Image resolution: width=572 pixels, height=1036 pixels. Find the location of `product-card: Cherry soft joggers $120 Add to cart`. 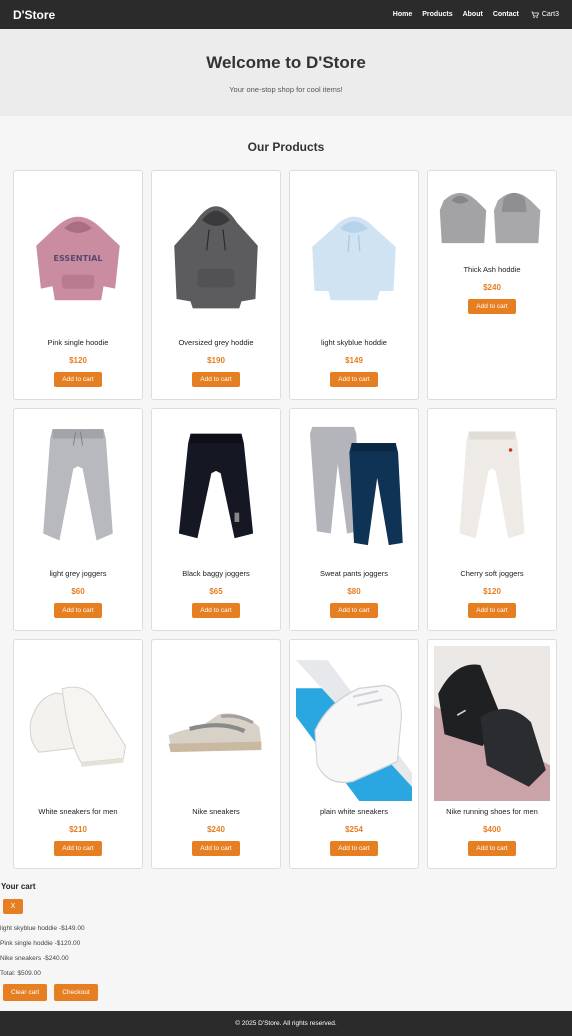

product-card: Cherry soft joggers $120 Add to cart is located at coordinates (492, 519).